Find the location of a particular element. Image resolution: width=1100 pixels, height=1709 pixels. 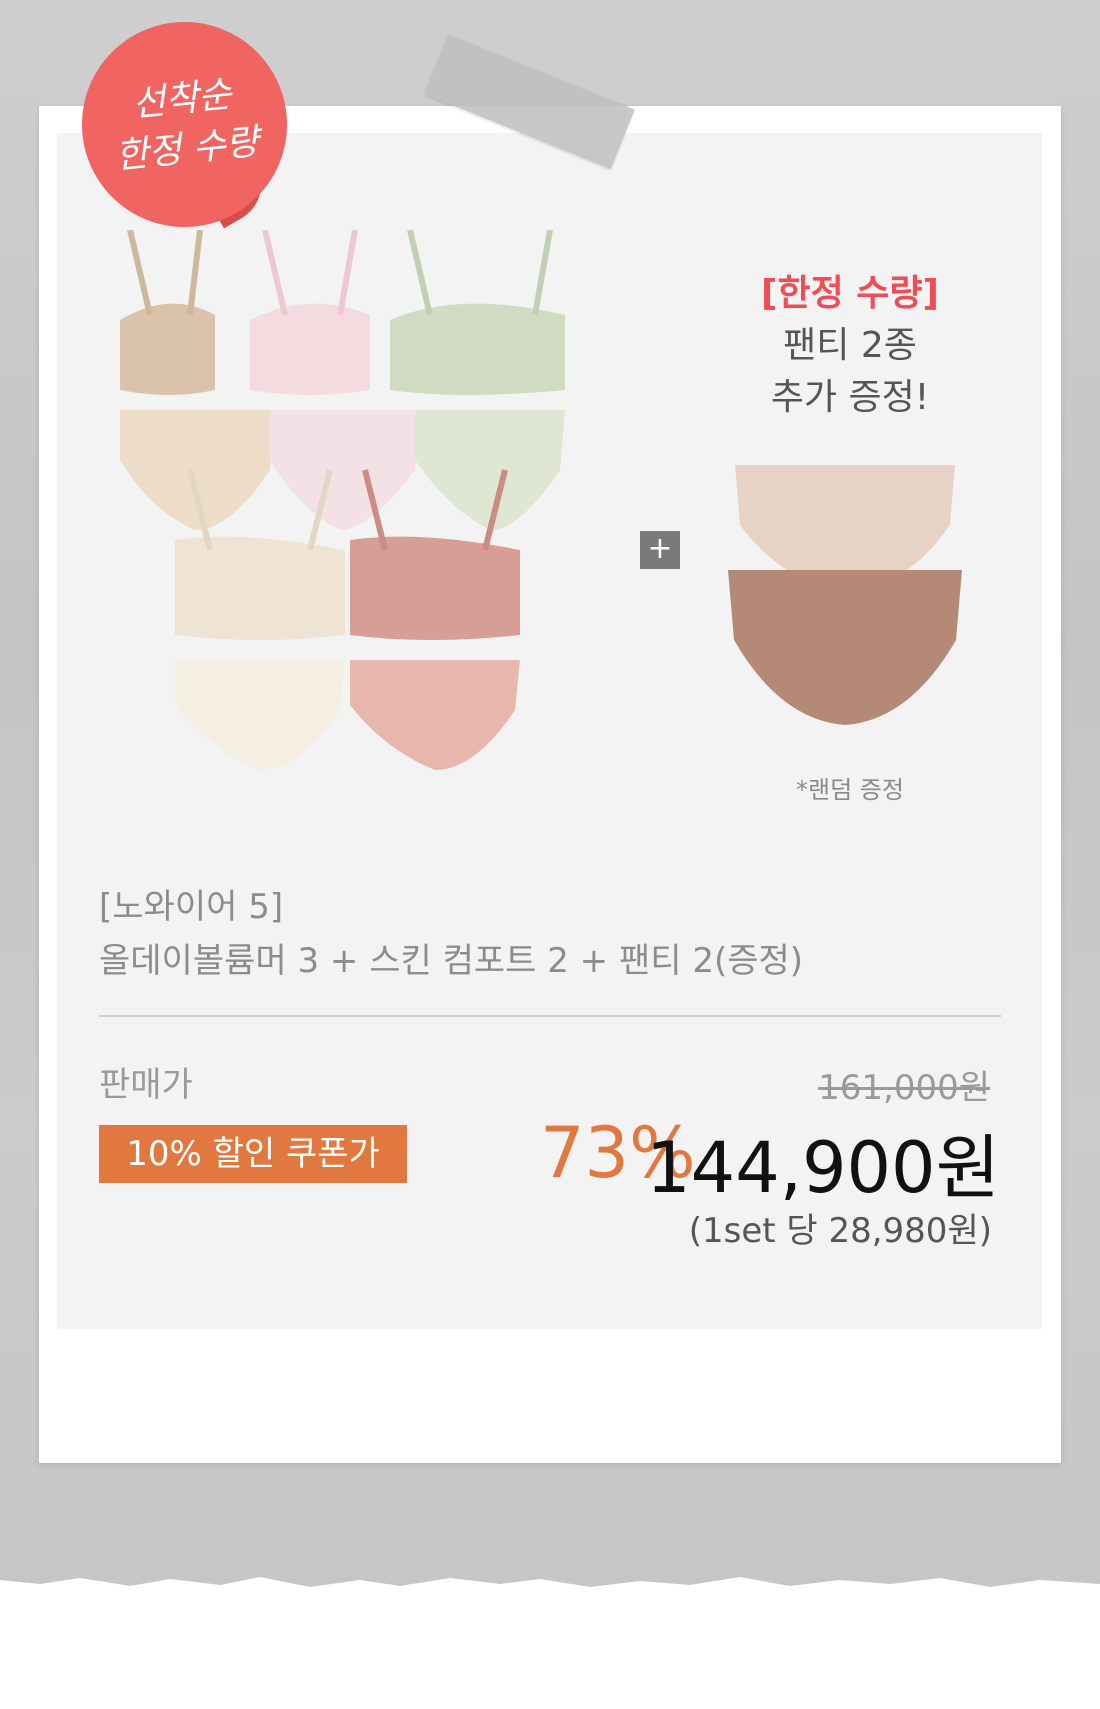

divider is located at coordinates (550, 1016).